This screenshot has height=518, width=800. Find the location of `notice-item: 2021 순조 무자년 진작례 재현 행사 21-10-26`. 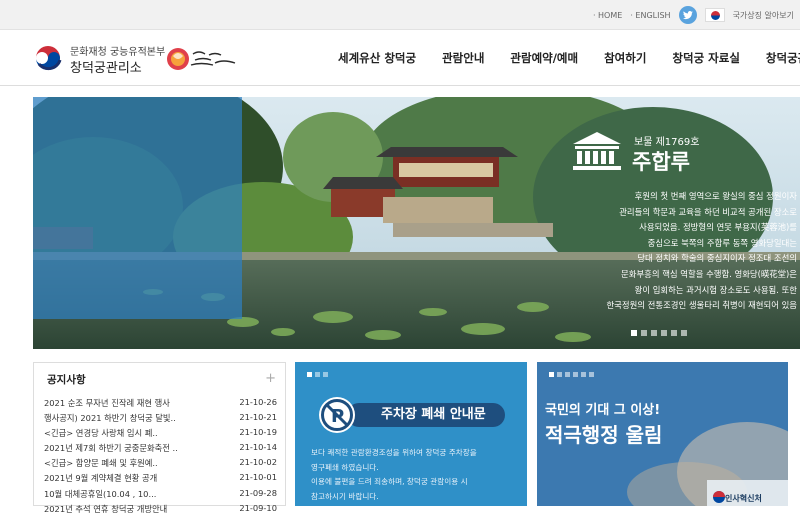

notice-item: 2021 순조 무자년 진작례 재현 행사 21-10-26 is located at coordinates (160, 404).